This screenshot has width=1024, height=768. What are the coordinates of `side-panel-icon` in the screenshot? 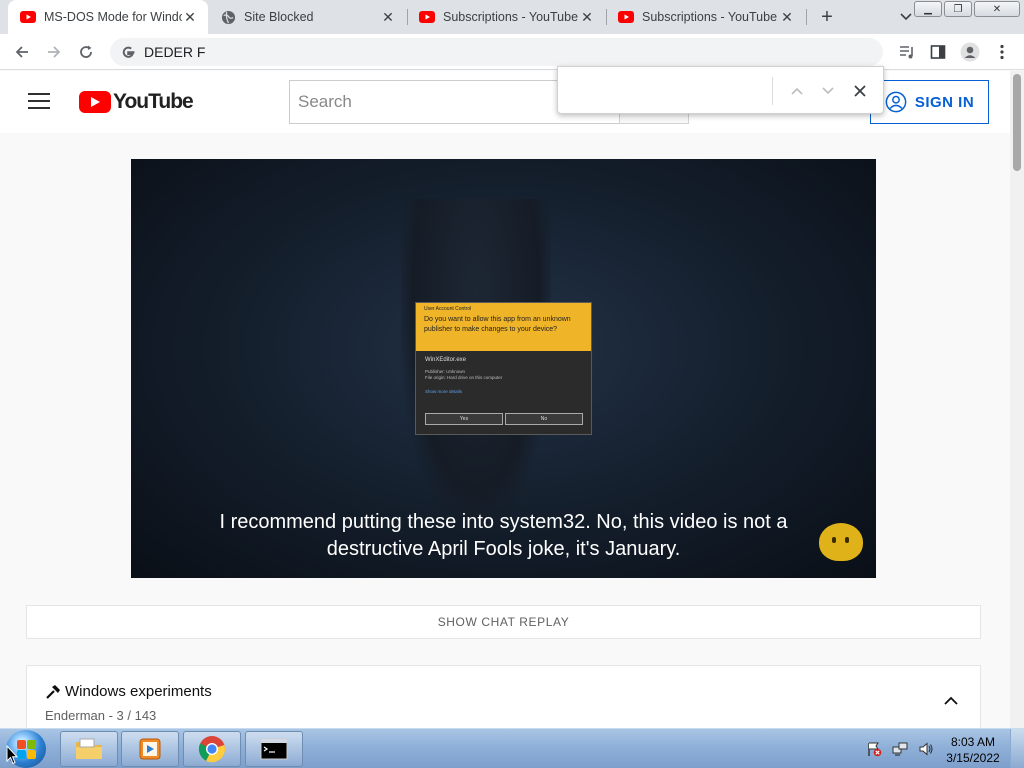 It's located at (938, 52).